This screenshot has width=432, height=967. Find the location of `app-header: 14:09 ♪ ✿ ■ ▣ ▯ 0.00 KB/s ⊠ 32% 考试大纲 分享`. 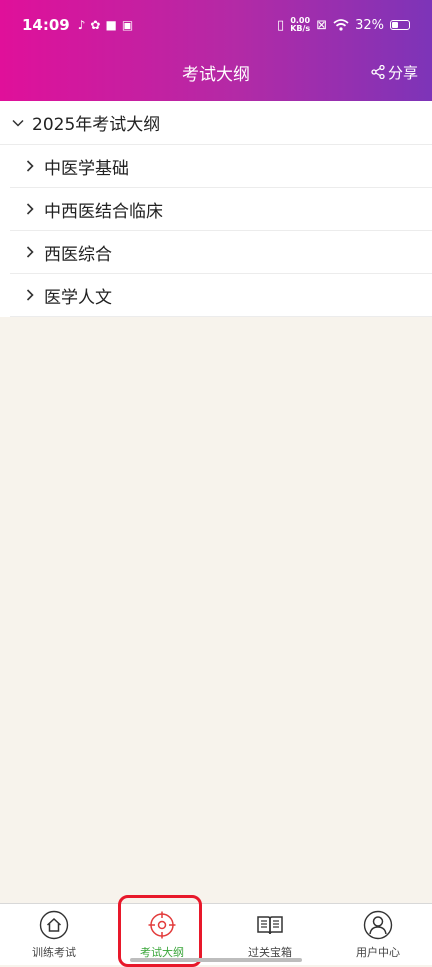

app-header: 14:09 ♪ ✿ ■ ▣ ▯ 0.00 KB/s ⊠ 32% 考试大纲 分享 is located at coordinates (216, 50).